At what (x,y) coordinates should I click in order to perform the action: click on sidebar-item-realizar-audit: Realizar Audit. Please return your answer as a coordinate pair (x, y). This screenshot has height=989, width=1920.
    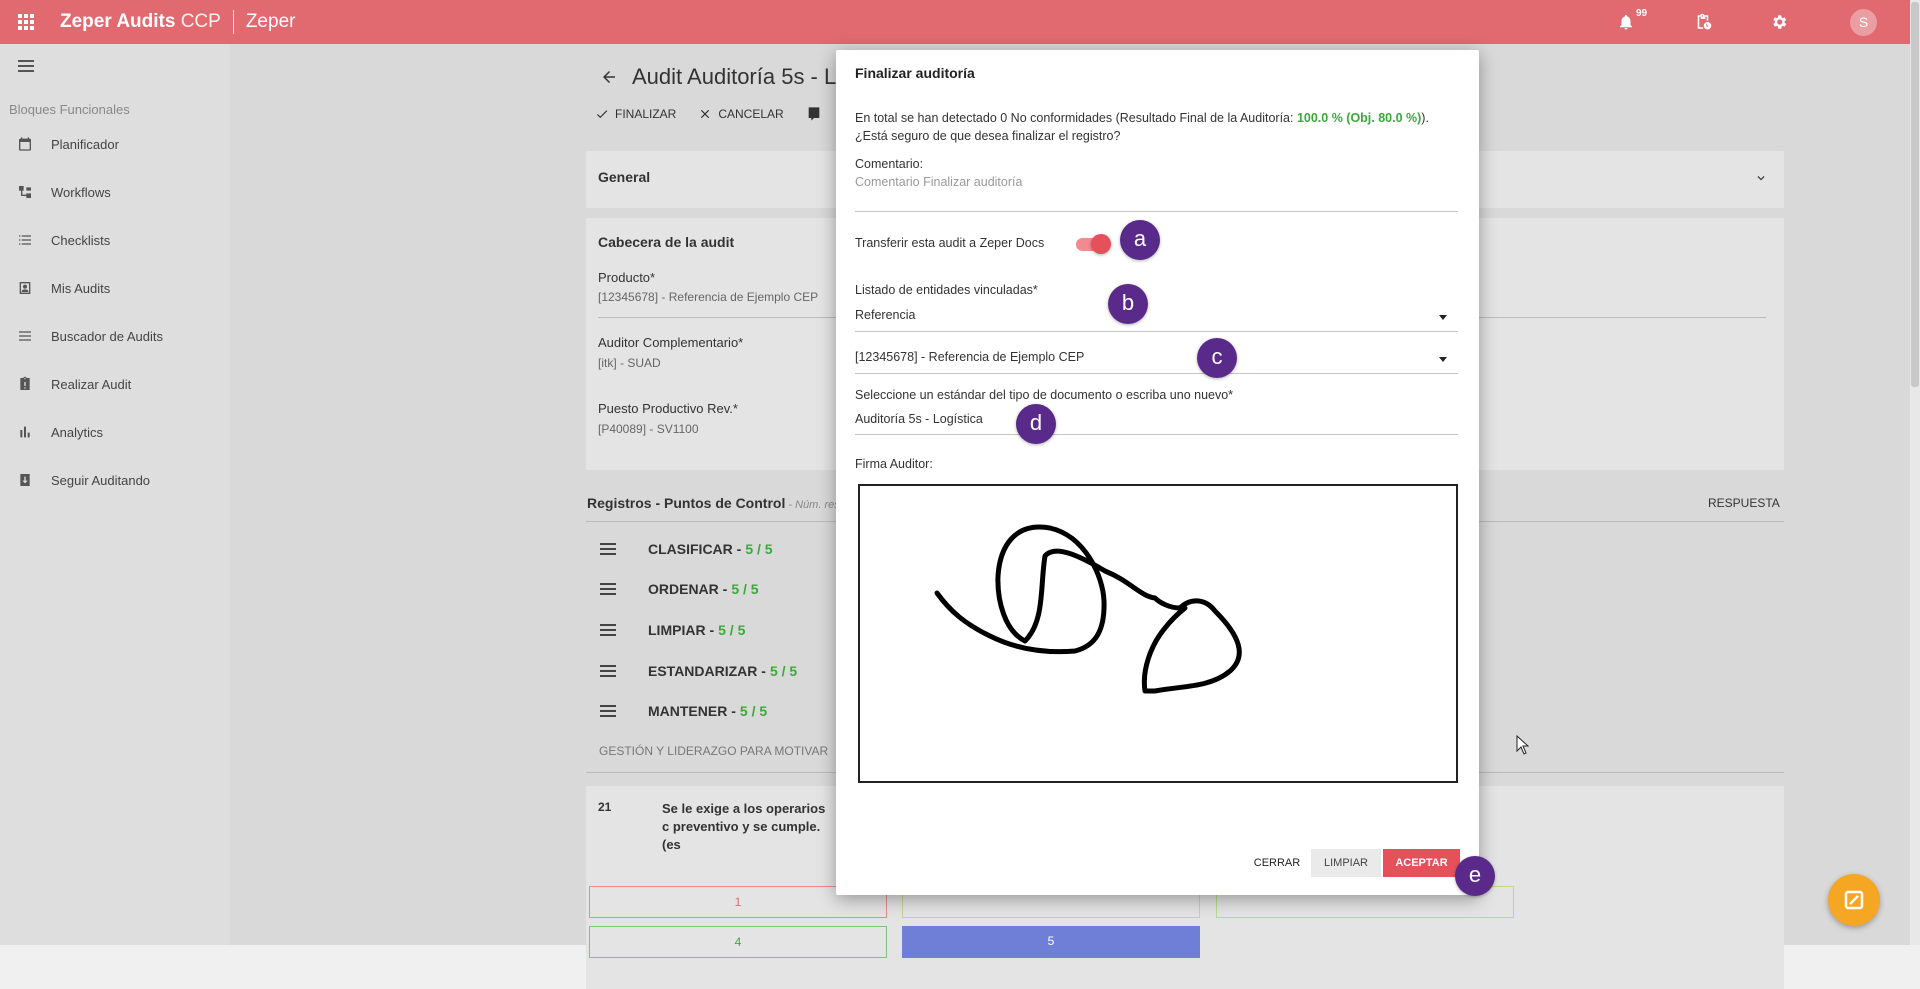
    Looking at the image, I should click on (115, 384).